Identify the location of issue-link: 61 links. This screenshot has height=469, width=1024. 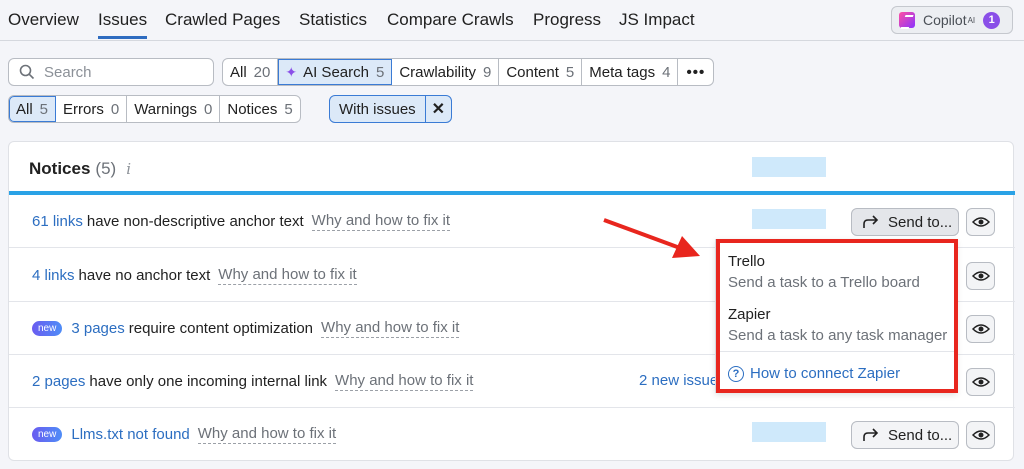
(57, 221).